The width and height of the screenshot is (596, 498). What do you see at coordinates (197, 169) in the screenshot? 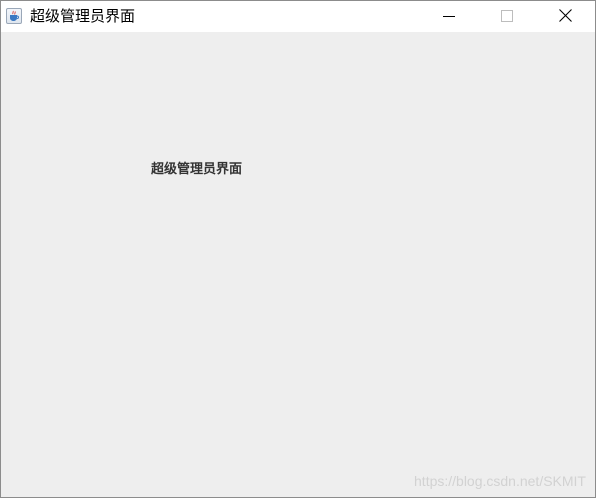
I see `page-heading: 超级管理员界面` at bounding box center [197, 169].